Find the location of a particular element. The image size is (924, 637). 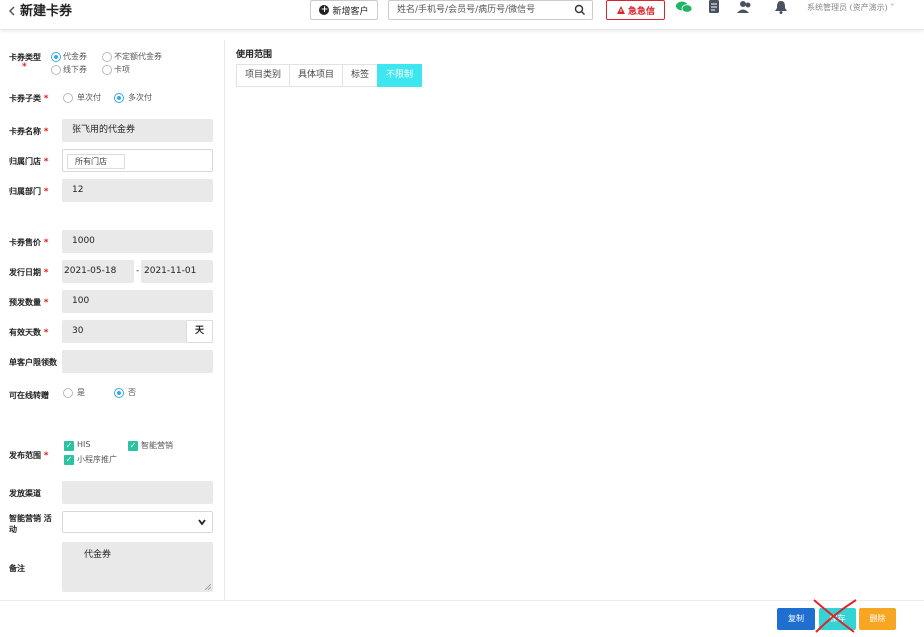

urgent-letter-button: 急急信 is located at coordinates (635, 10).